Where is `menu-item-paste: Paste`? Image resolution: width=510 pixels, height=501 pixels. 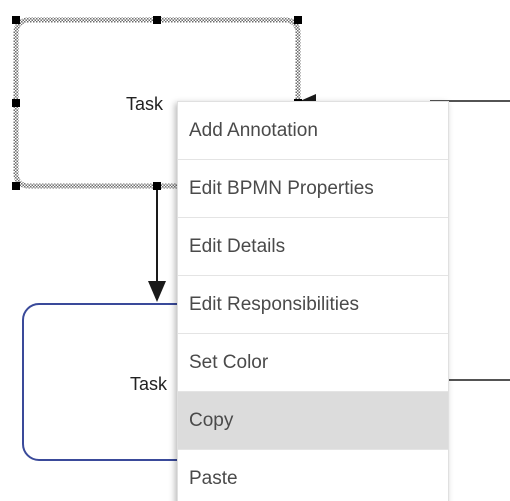 menu-item-paste: Paste is located at coordinates (313, 475).